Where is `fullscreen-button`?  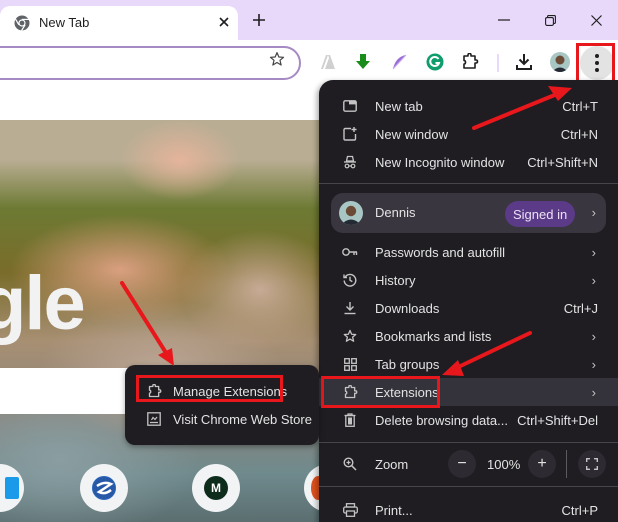 fullscreen-button is located at coordinates (592, 464).